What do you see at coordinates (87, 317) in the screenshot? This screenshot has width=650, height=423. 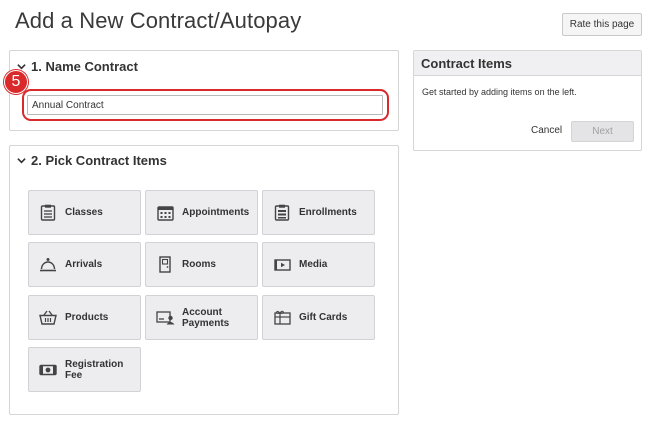 I see `tile-label: Products` at bounding box center [87, 317].